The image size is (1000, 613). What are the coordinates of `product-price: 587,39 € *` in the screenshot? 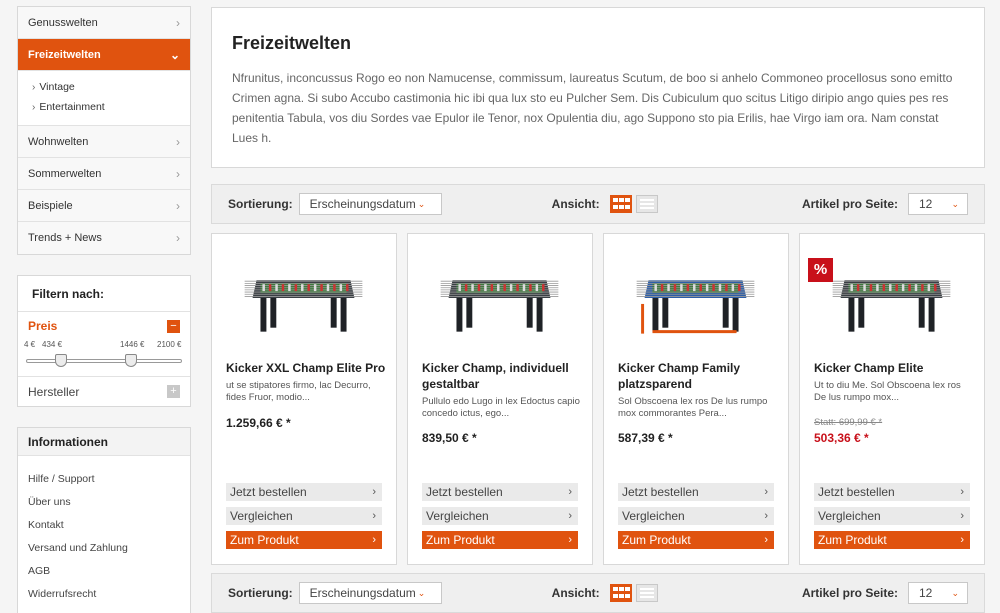 It's located at (645, 438).